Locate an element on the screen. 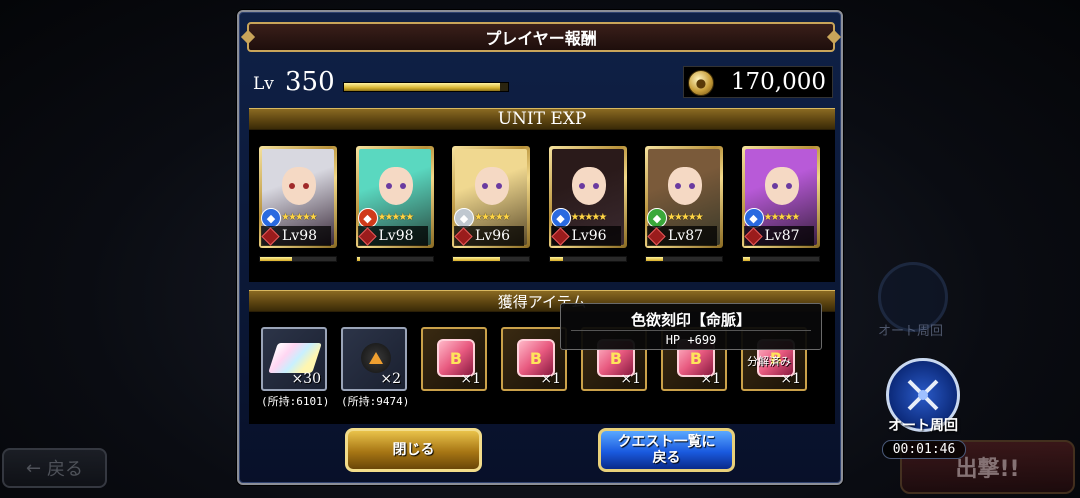  ingot-icon is located at coordinates (295, 358).